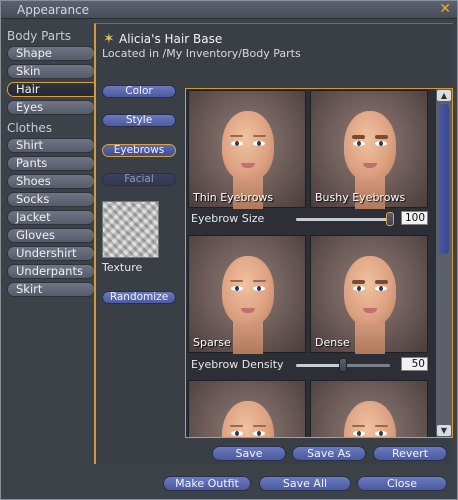 This screenshot has width=458, height=500. What do you see at coordinates (39, 36) in the screenshot?
I see `body-parts-header: Body Parts` at bounding box center [39, 36].